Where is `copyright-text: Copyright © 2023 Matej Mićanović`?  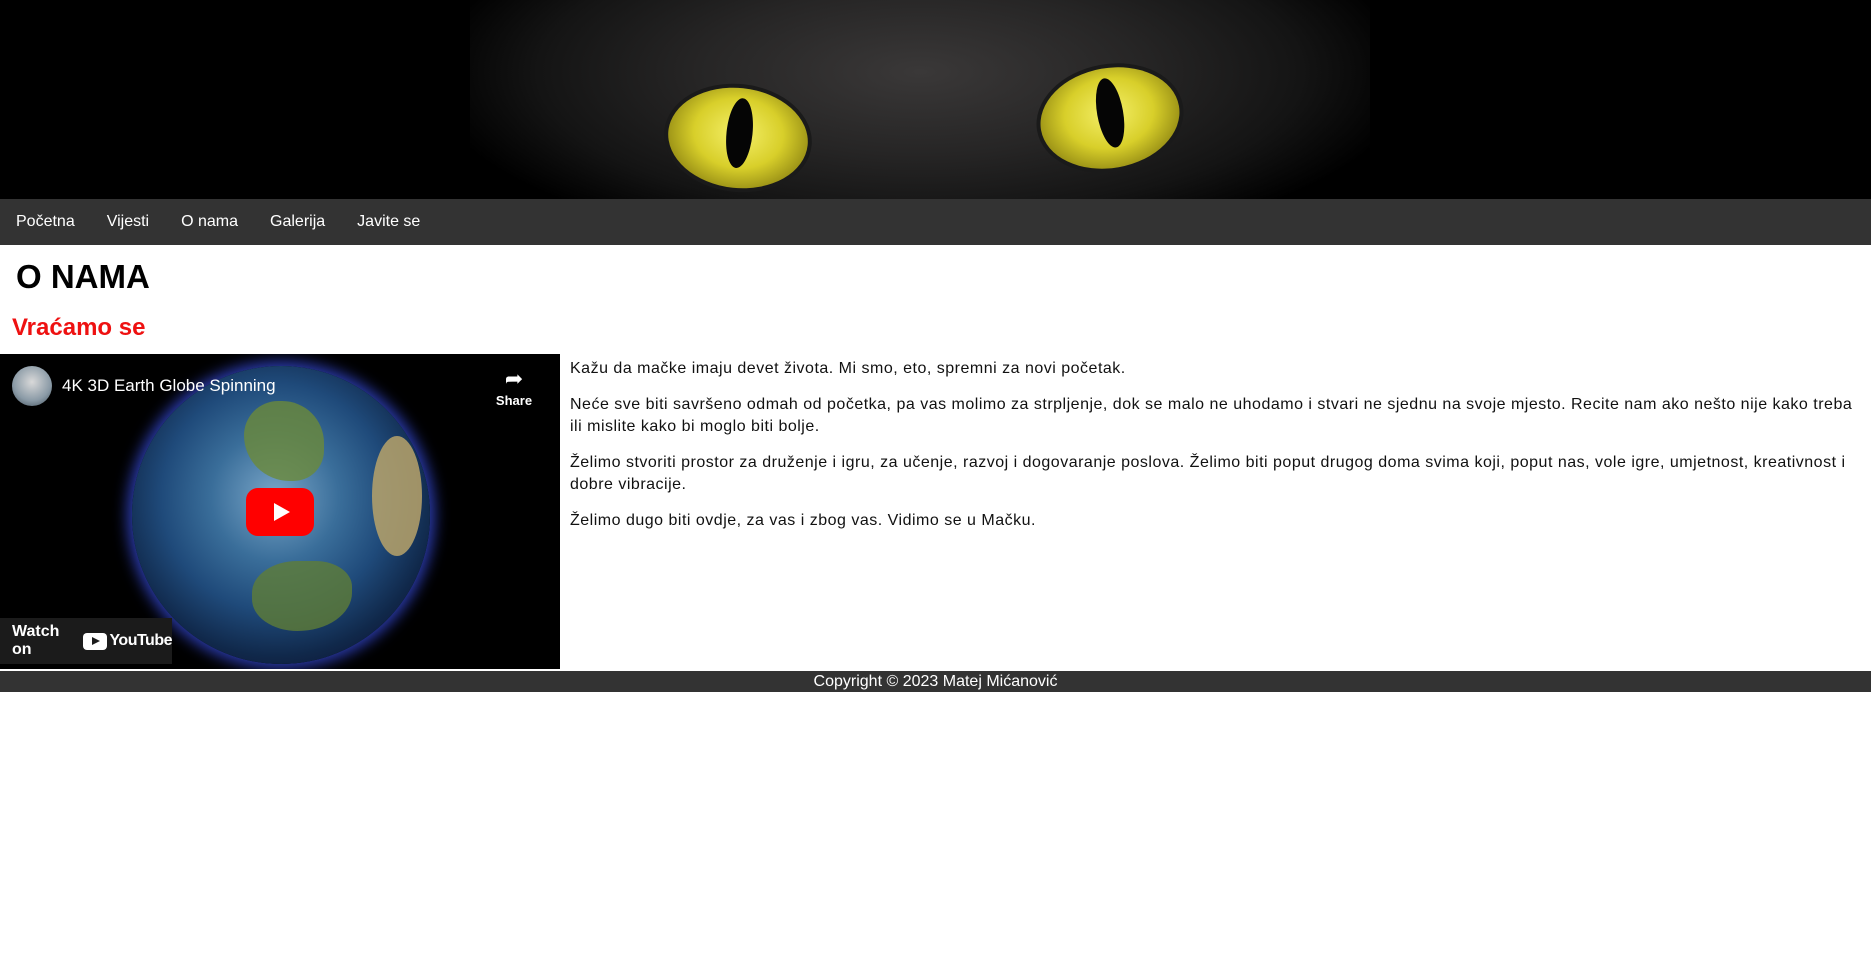 copyright-text: Copyright © 2023 Matej Mićanović is located at coordinates (935, 681).